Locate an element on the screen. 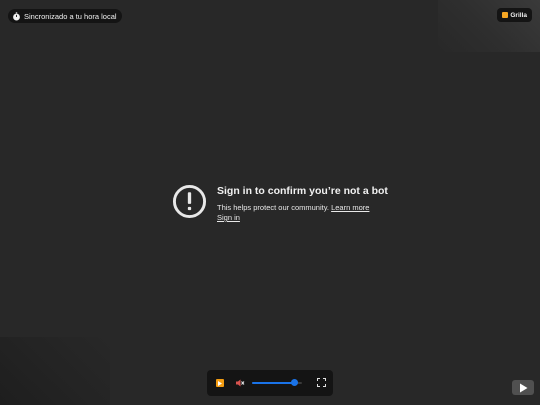 Image resolution: width=540 pixels, height=405 pixels. sign-in-row: Sign in is located at coordinates (302, 218).